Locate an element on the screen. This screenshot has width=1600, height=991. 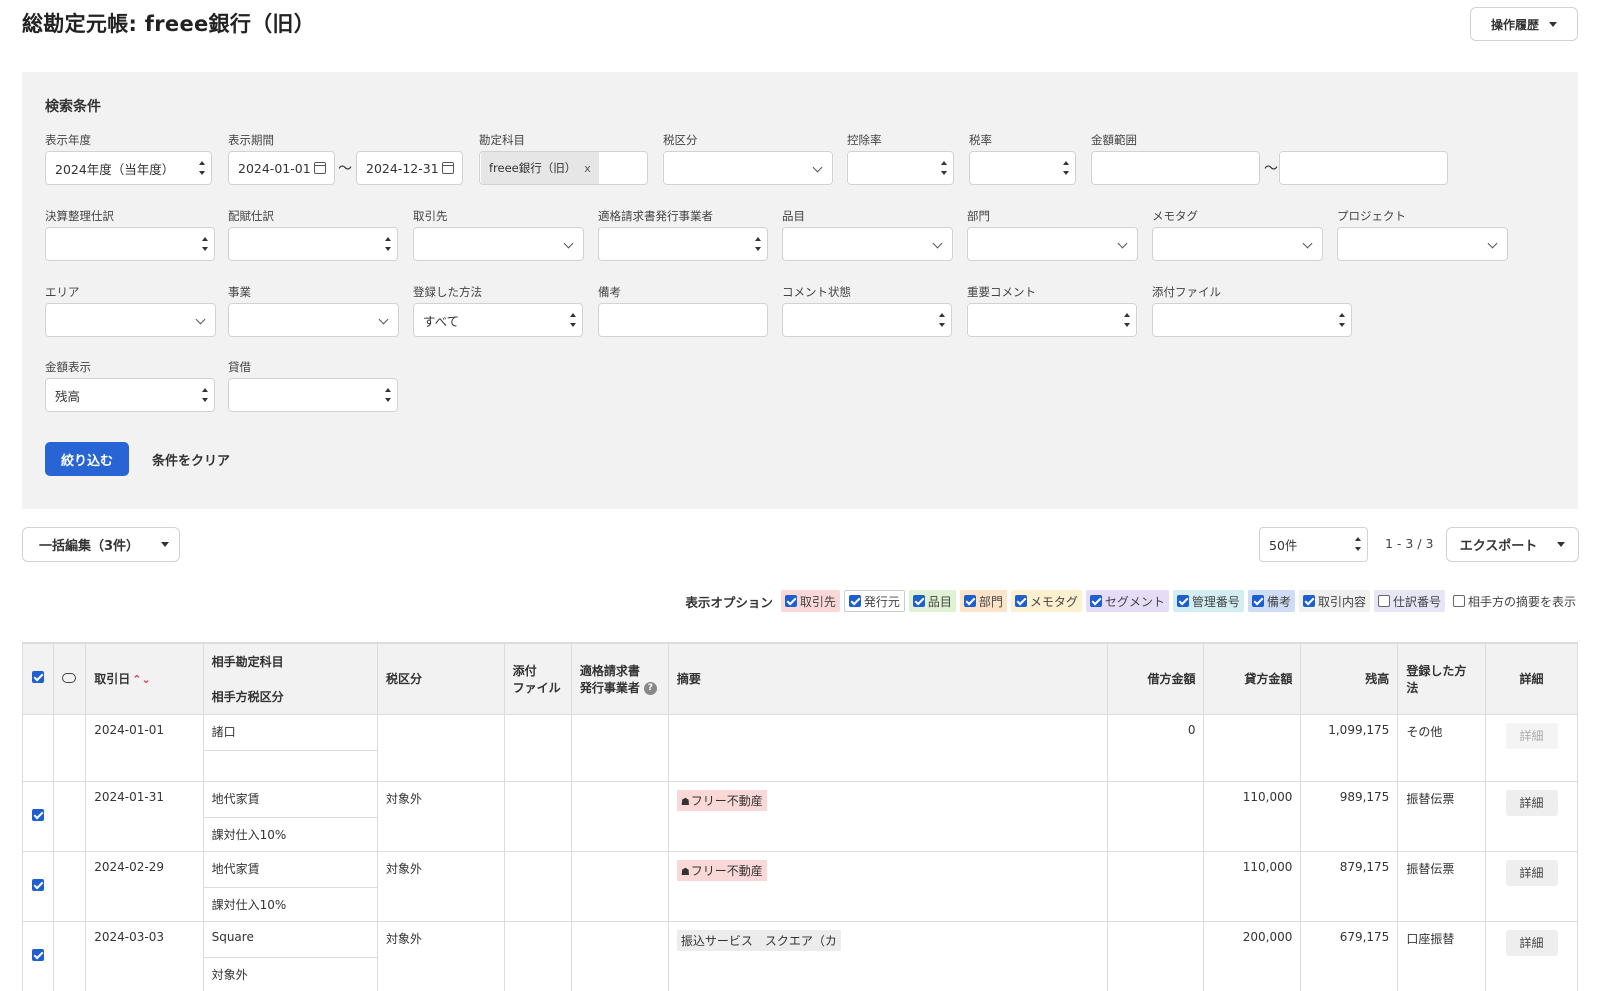
allocation-entry-select is located at coordinates (313, 244).